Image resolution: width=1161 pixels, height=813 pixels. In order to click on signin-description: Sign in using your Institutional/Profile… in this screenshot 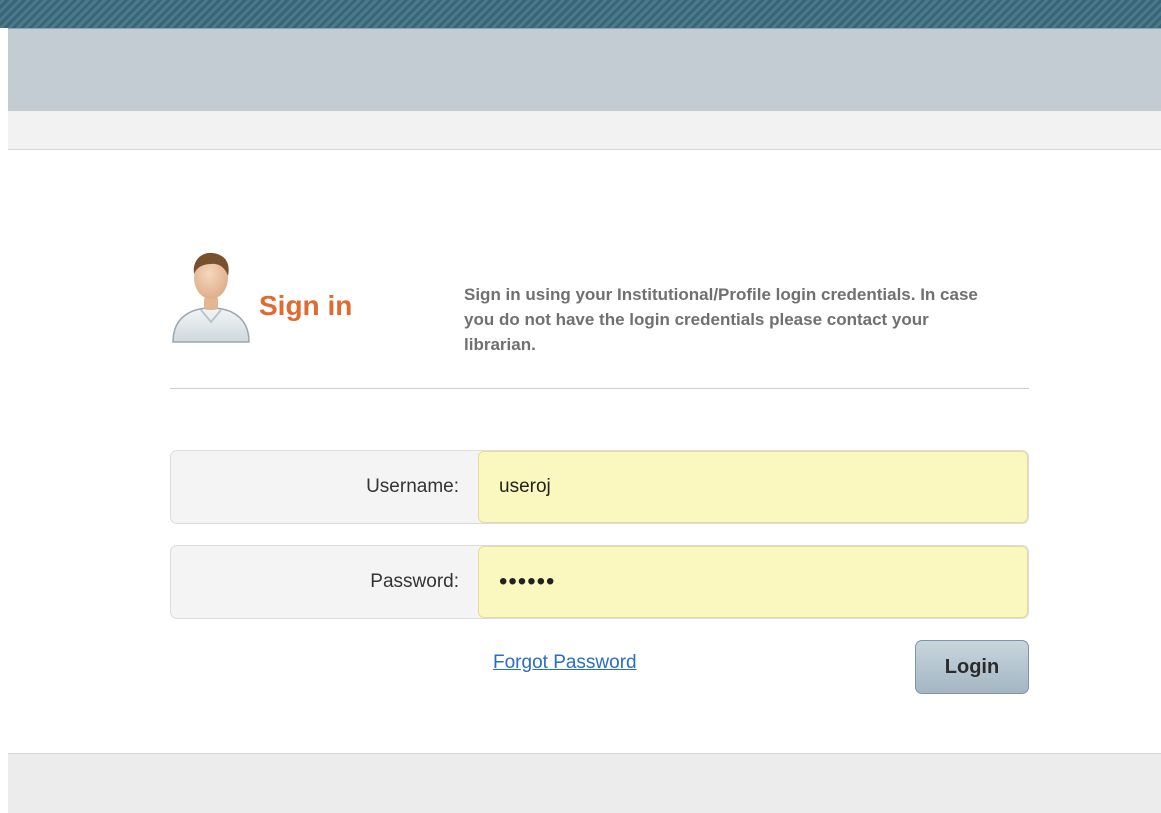, I will do `click(721, 319)`.